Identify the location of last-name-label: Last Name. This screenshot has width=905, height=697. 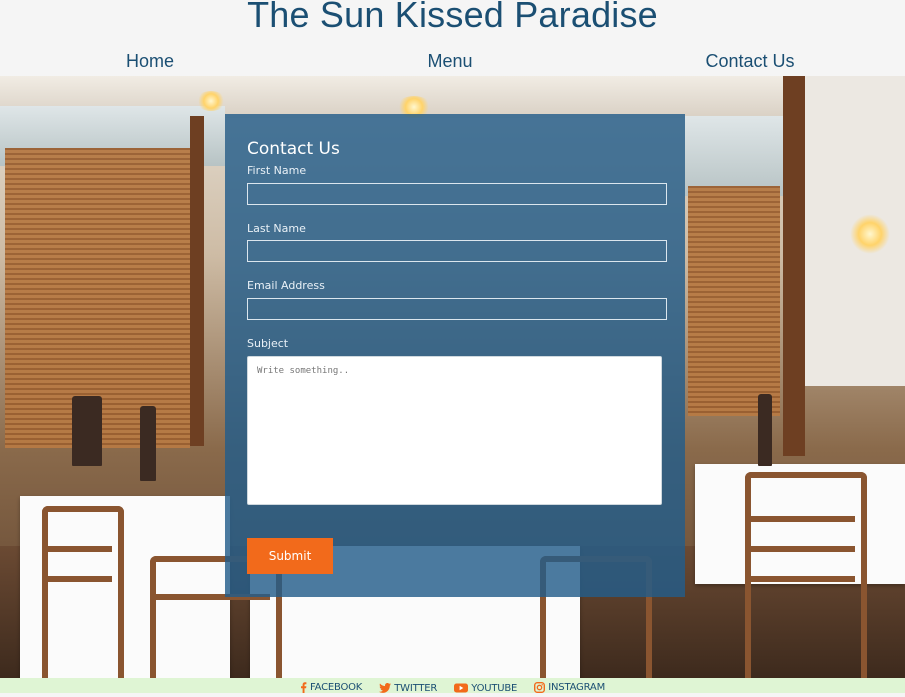
(276, 228).